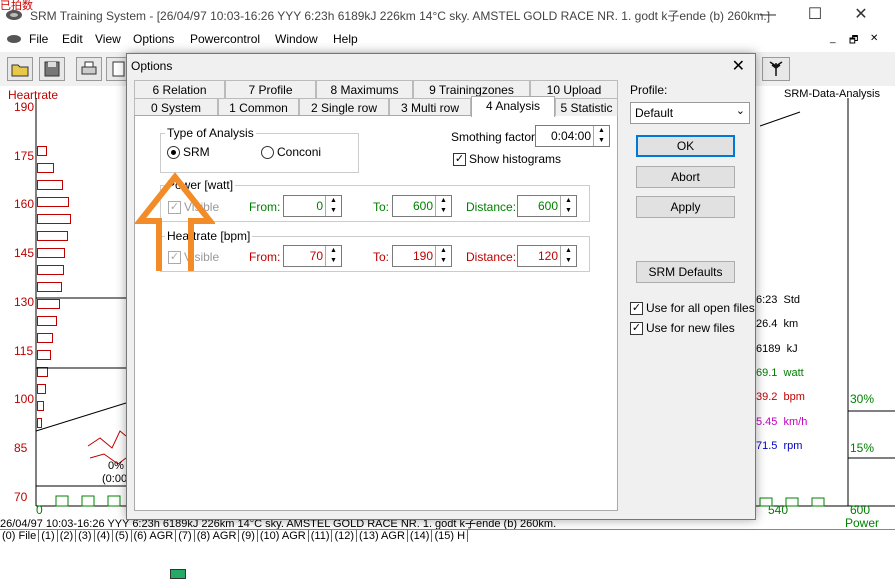 The image size is (895, 579). I want to click on file-tab: (1), so click(48, 536).